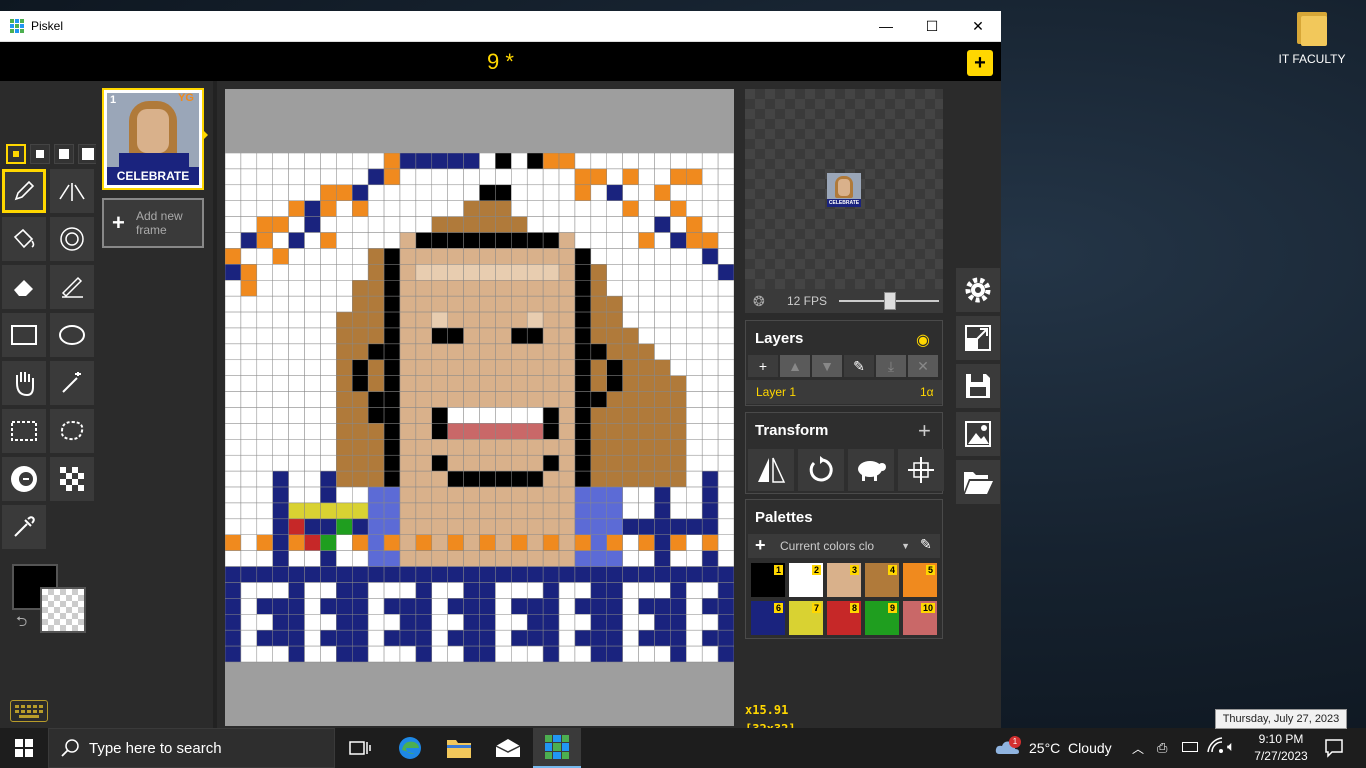 This screenshot has height=768, width=1366. What do you see at coordinates (1312, 37) in the screenshot?
I see `desktop-folder-it-faculty: IT FACULTY` at bounding box center [1312, 37].